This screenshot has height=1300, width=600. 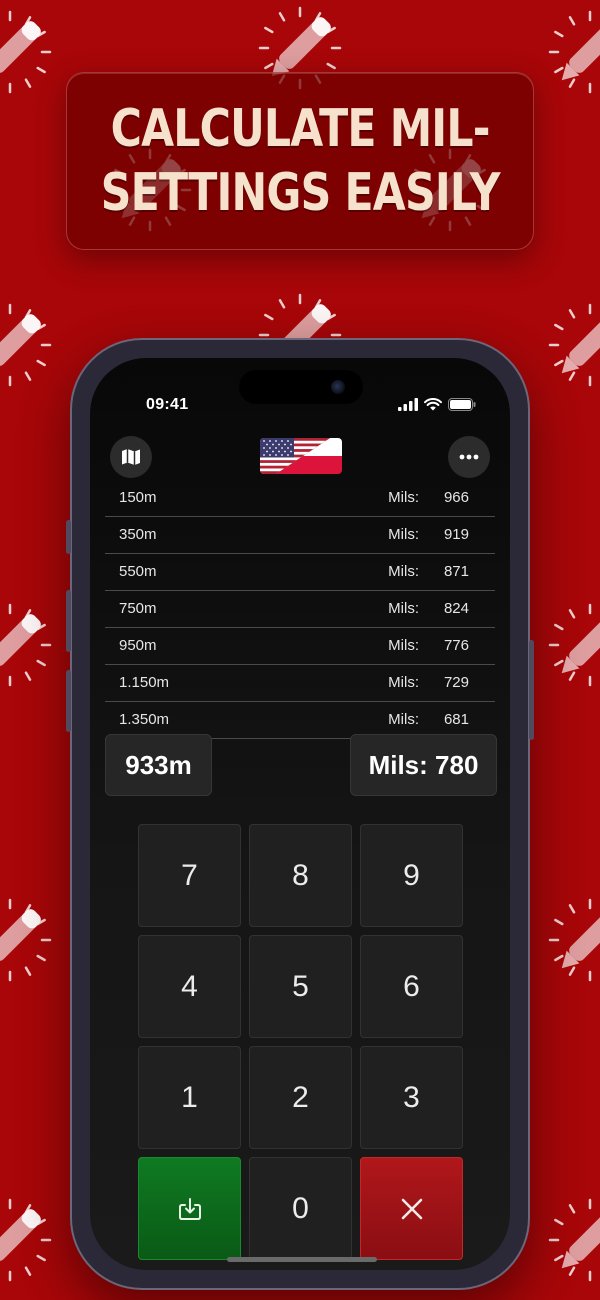 I want to click on row-distance: 1.350m, so click(x=144, y=719).